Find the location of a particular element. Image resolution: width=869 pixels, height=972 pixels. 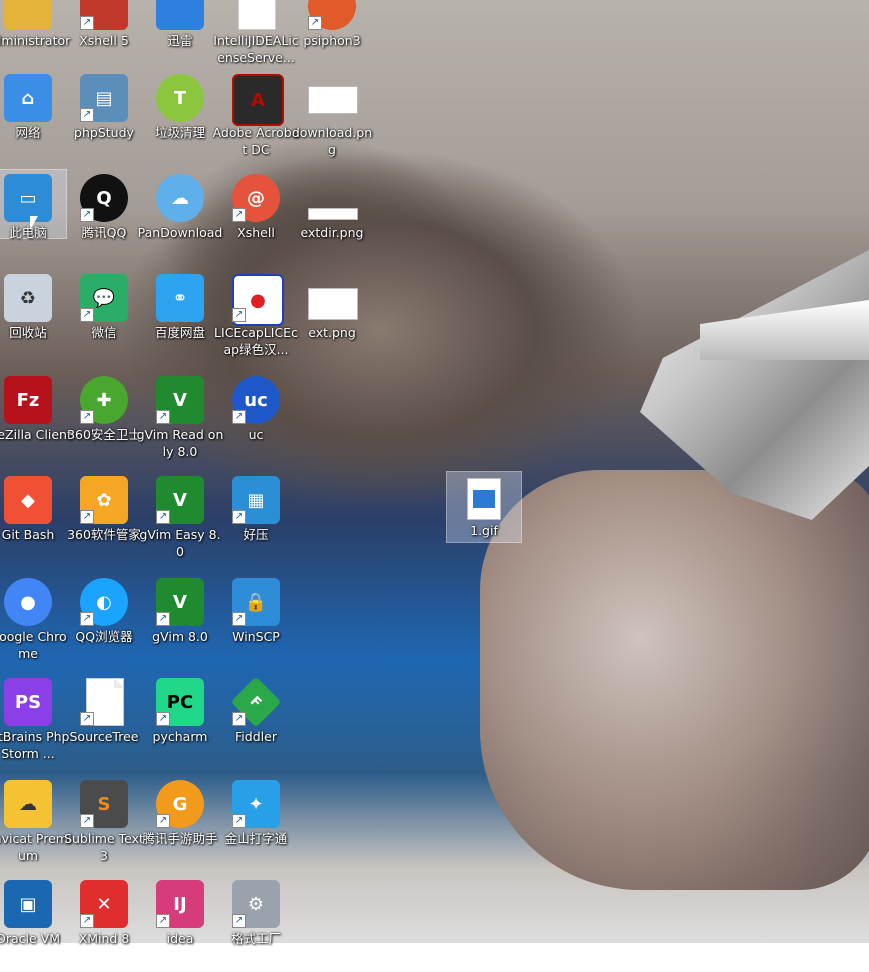

desktop-icon-baidu-pan: ⚭ 百度网盘 is located at coordinates (180, 318).